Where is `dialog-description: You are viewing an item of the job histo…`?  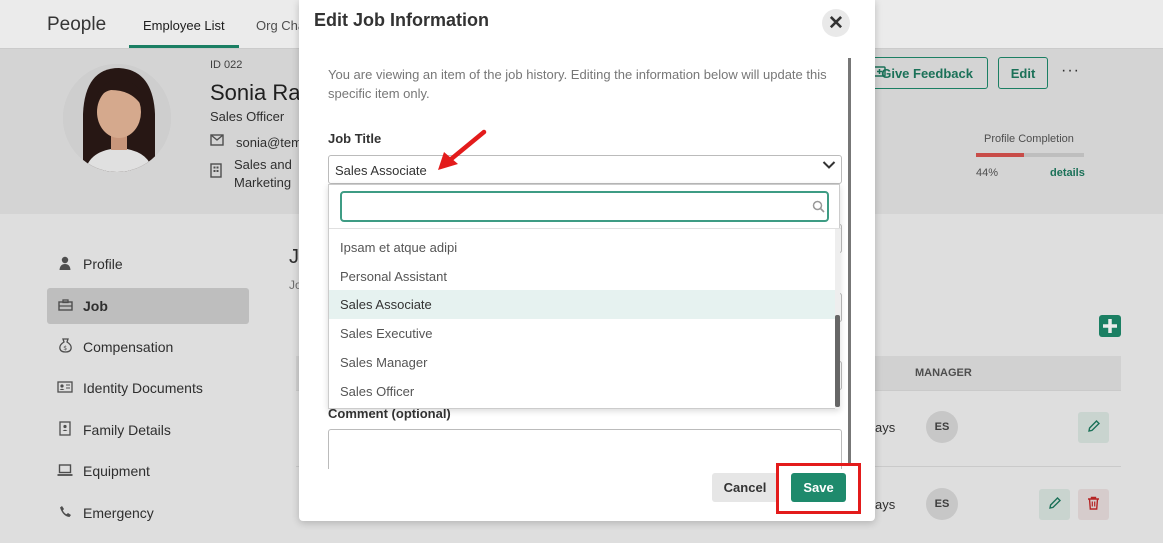
dialog-description: You are viewing an item of the job histo… is located at coordinates (577, 84).